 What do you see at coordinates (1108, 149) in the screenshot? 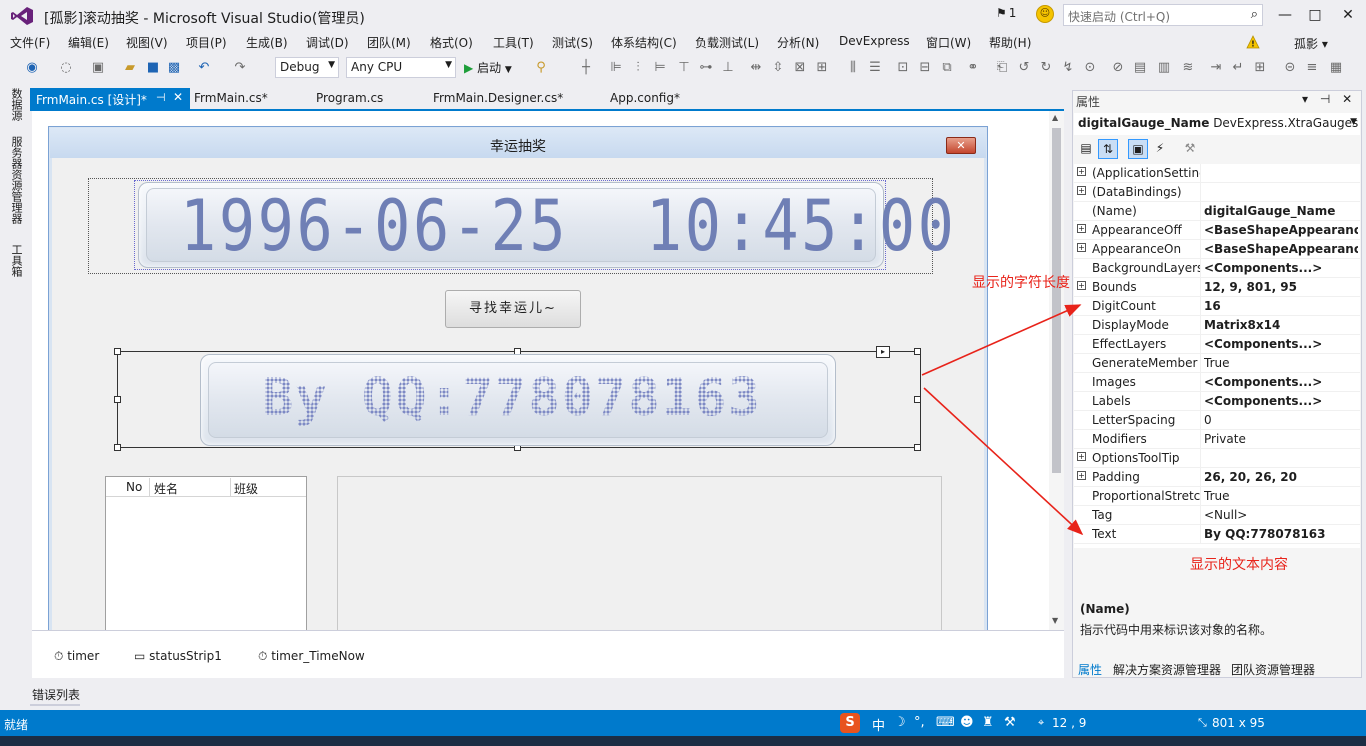
I see `alphabetical-icon: ⇅` at bounding box center [1108, 149].